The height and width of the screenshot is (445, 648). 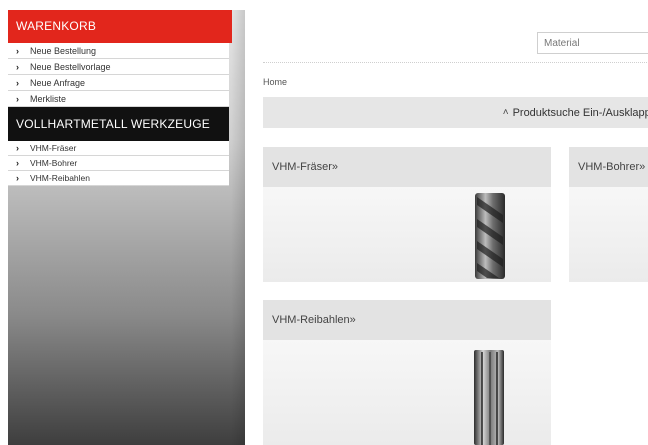 What do you see at coordinates (118, 67) in the screenshot?
I see `menu-item-neue-bestellvorlage: › Neue Bestellvorlage` at bounding box center [118, 67].